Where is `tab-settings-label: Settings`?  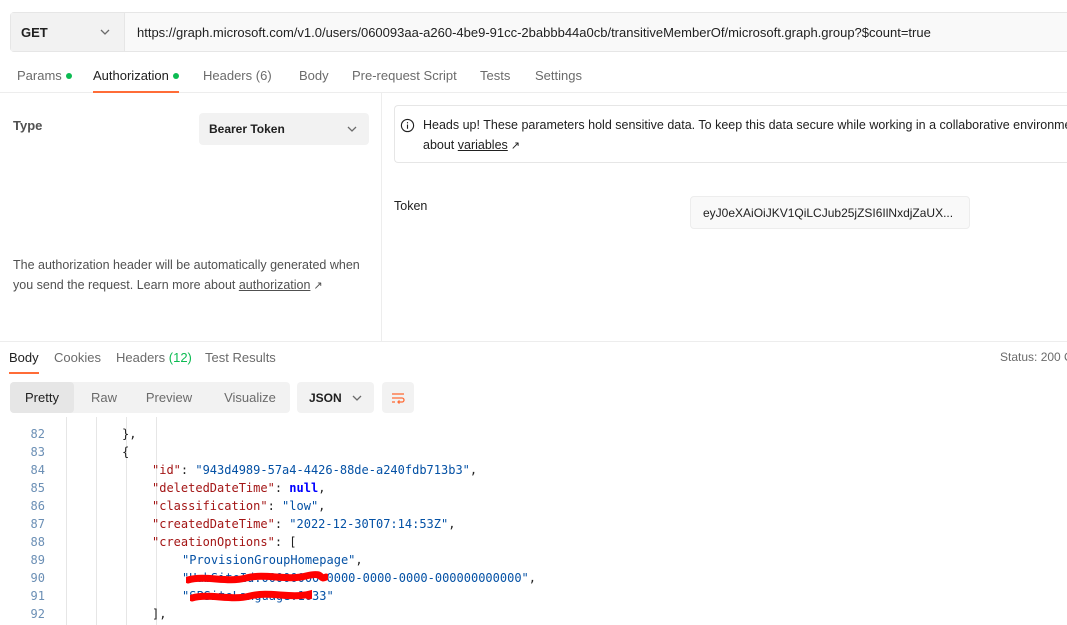
tab-settings-label: Settings is located at coordinates (558, 75).